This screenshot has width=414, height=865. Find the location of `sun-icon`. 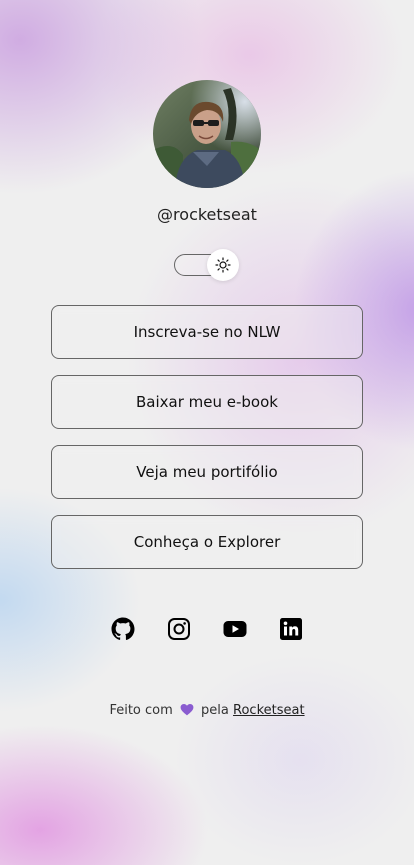

sun-icon is located at coordinates (223, 265).